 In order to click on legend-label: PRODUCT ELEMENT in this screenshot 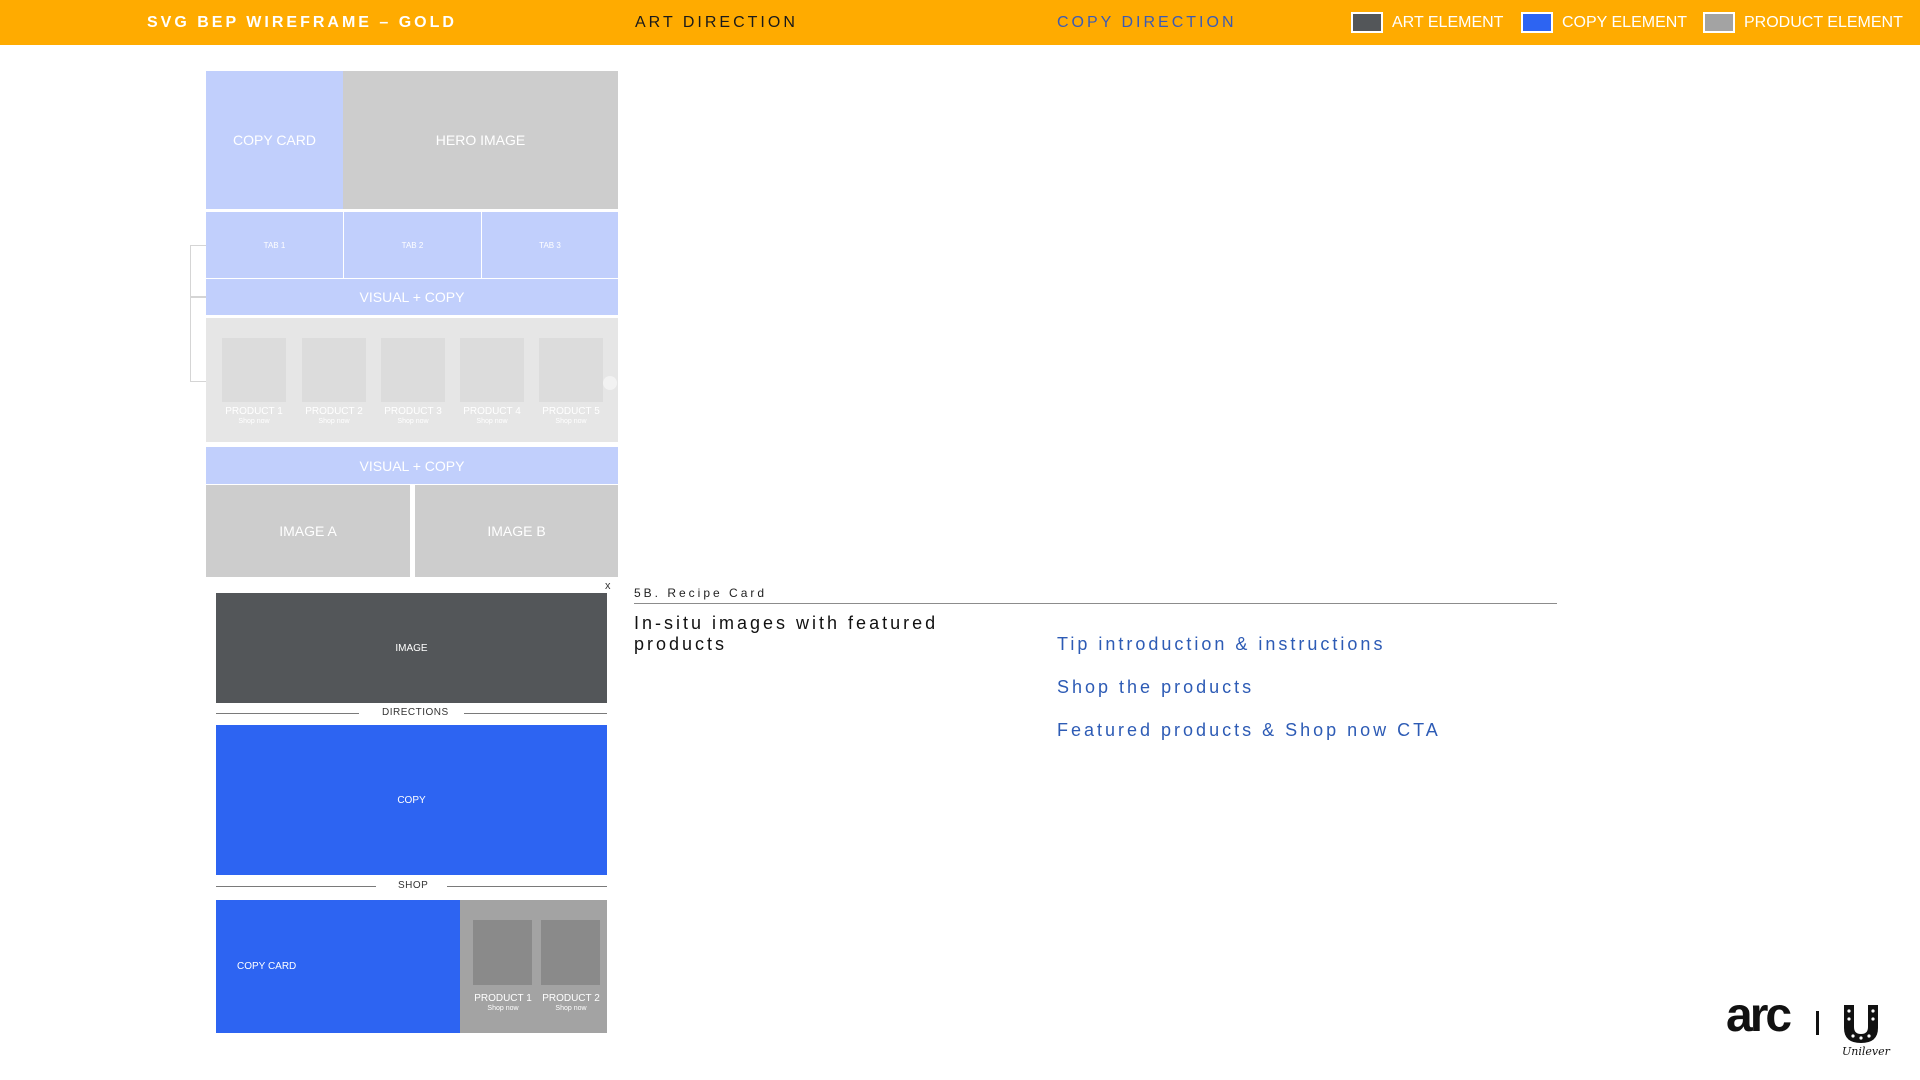, I will do `click(1823, 22)`.